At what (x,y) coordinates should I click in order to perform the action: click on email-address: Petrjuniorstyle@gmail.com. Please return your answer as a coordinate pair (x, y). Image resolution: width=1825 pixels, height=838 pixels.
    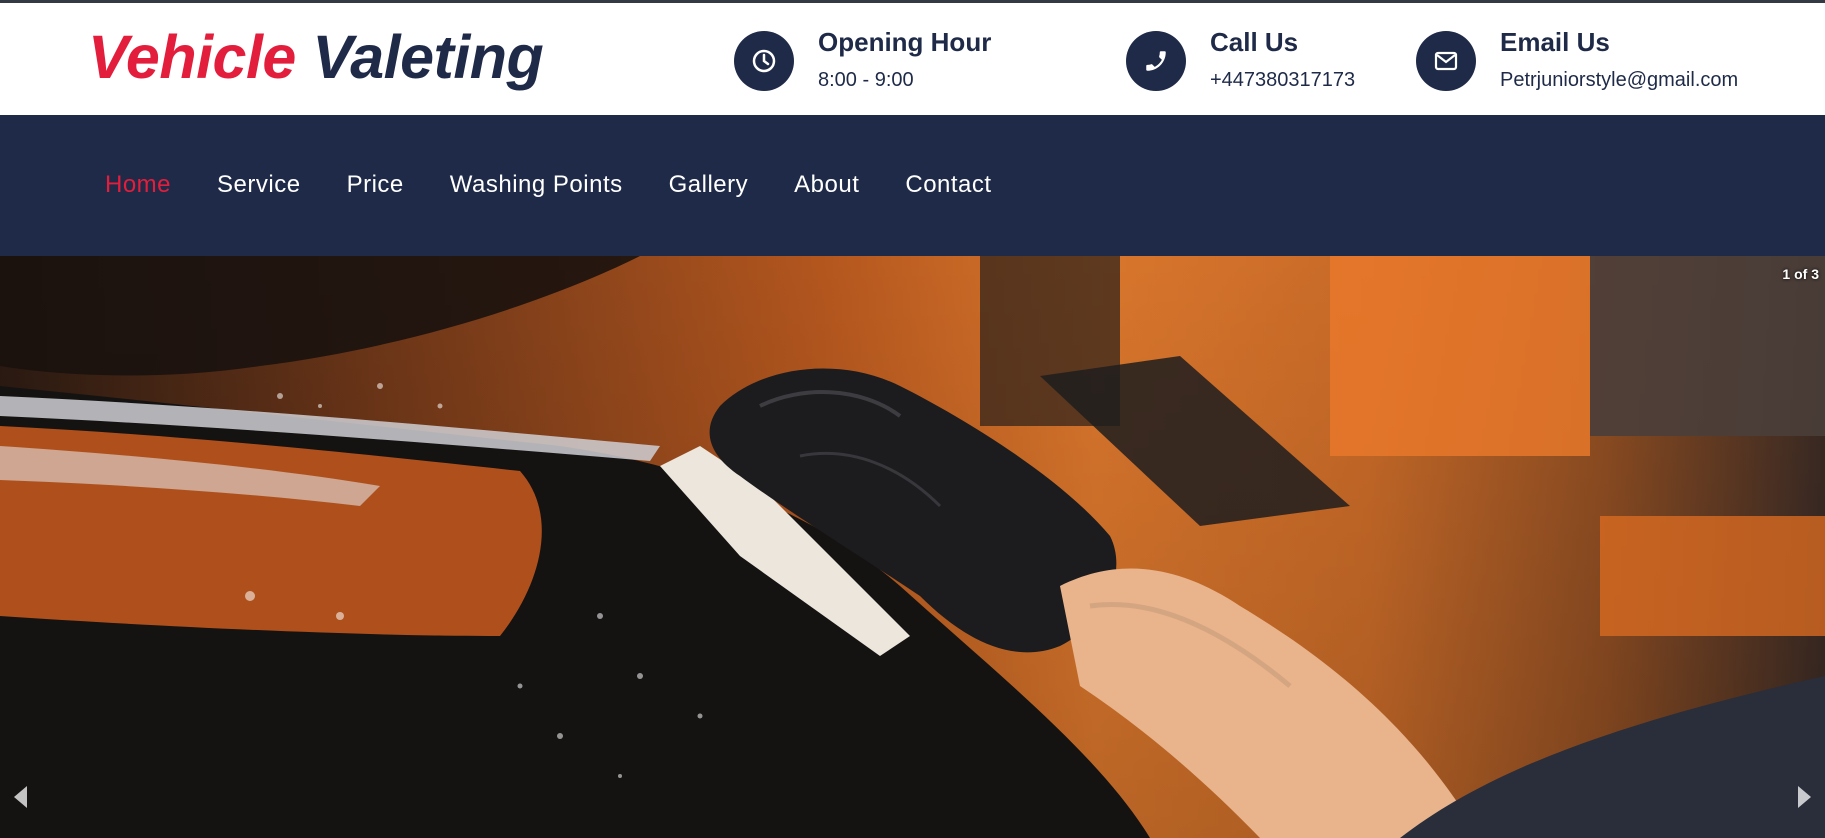
    Looking at the image, I should click on (1619, 80).